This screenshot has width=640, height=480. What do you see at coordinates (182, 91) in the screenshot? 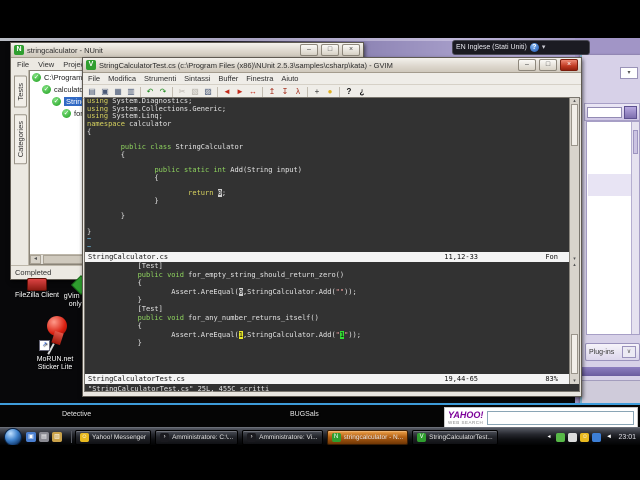
I see `cut-icon: ✂` at bounding box center [182, 91].